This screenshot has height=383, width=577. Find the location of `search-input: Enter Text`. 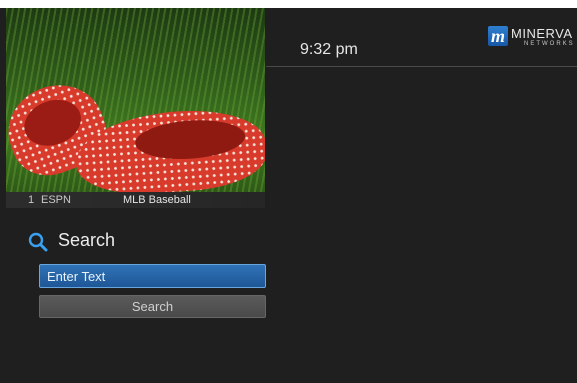

search-input: Enter Text is located at coordinates (152, 276).